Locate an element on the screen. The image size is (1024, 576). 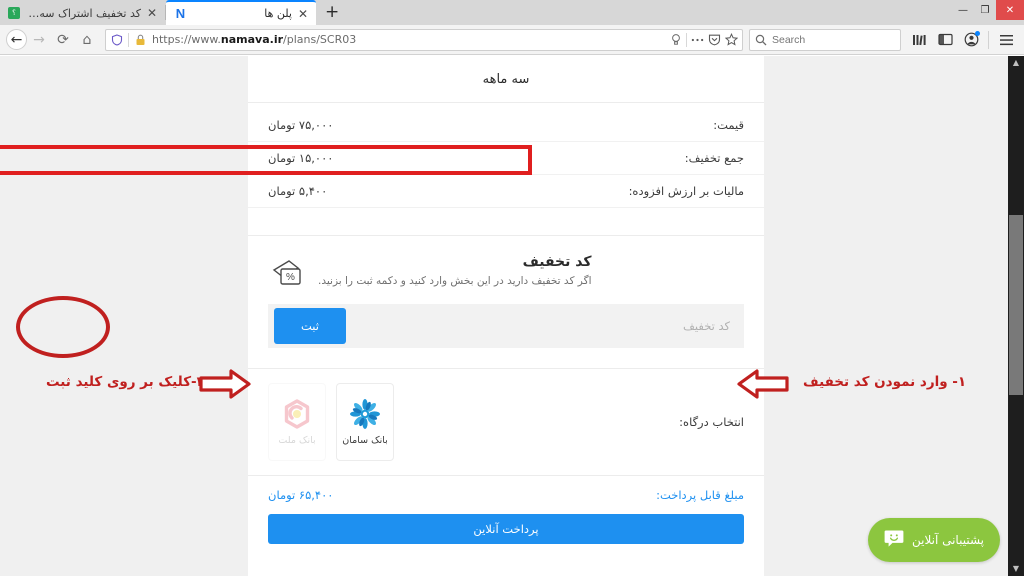
url-text: https://www.namava.ir/plans/SCR03 is located at coordinates (254, 39).